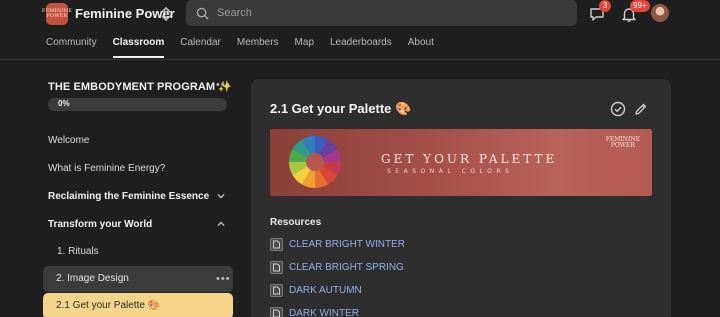 This screenshot has width=720, height=317. Describe the element at coordinates (605, 6) in the screenshot. I see `chat-badge: 3` at that location.